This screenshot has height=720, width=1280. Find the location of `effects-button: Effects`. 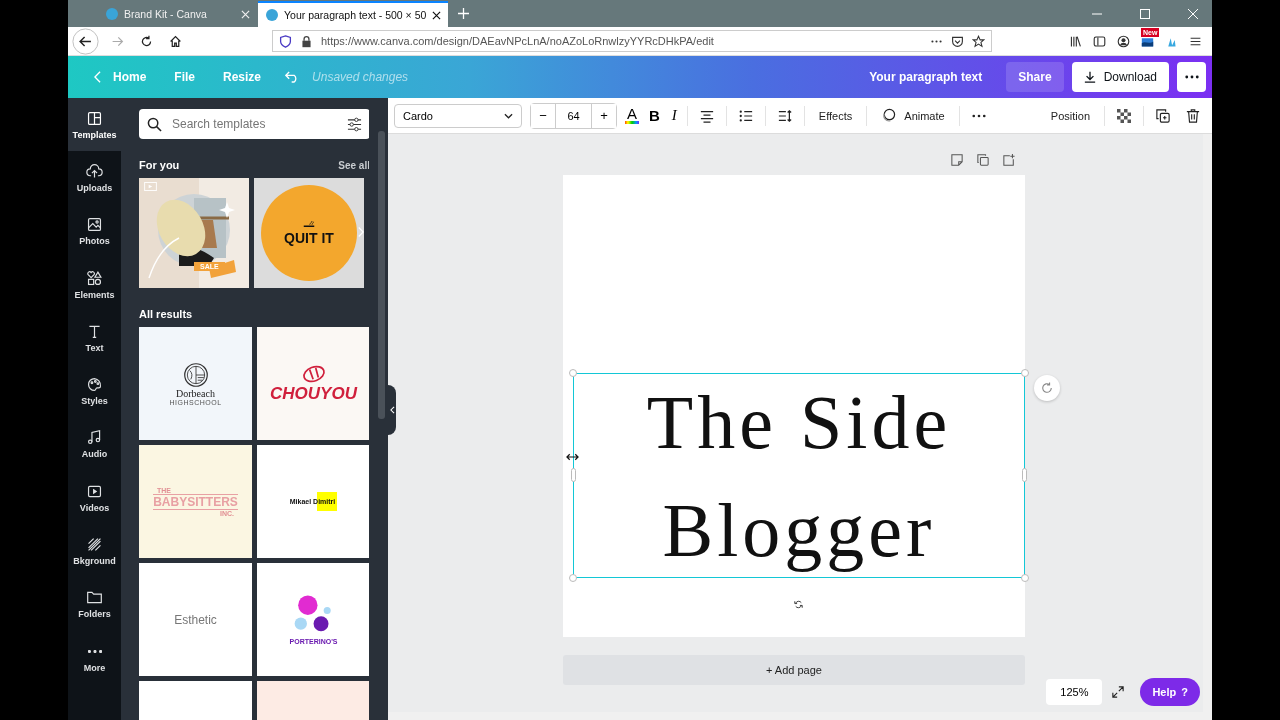

effects-button: Effects is located at coordinates (835, 115).